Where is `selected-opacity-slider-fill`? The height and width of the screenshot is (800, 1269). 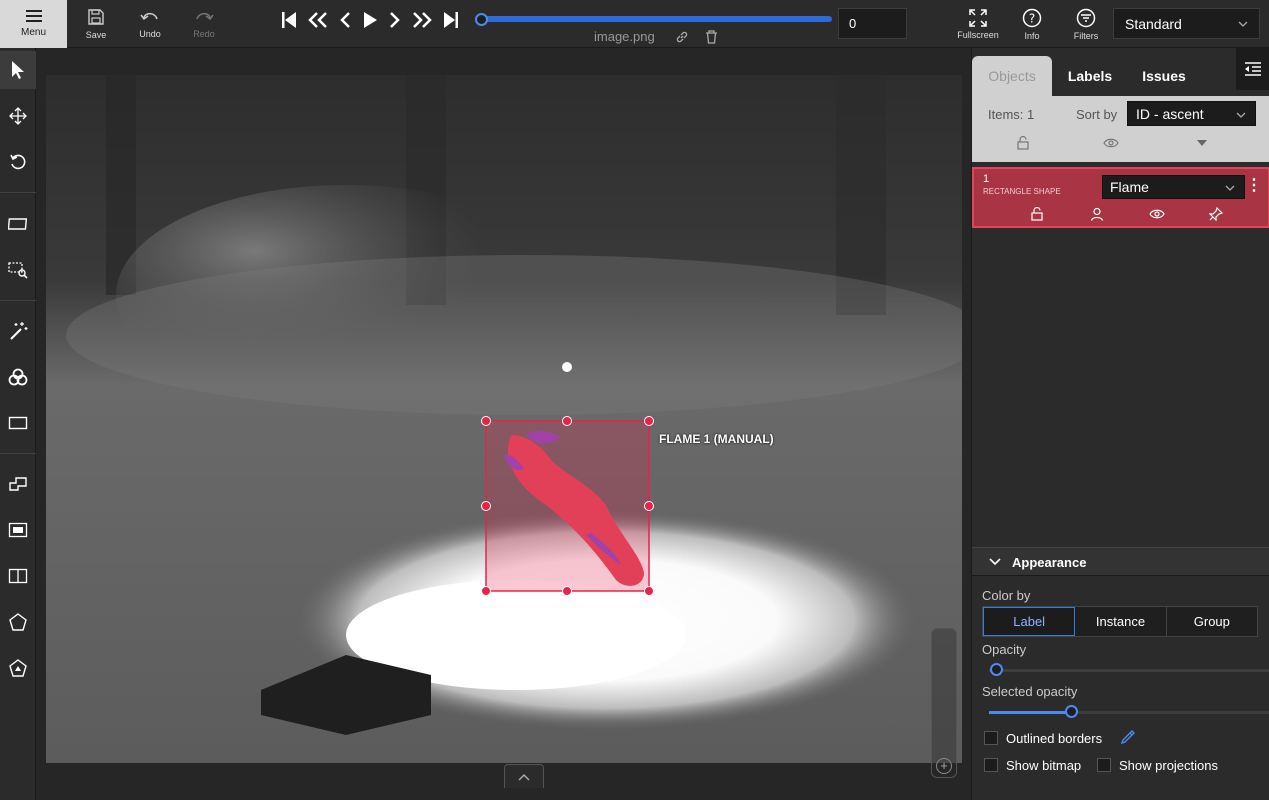 selected-opacity-slider-fill is located at coordinates (1031, 712).